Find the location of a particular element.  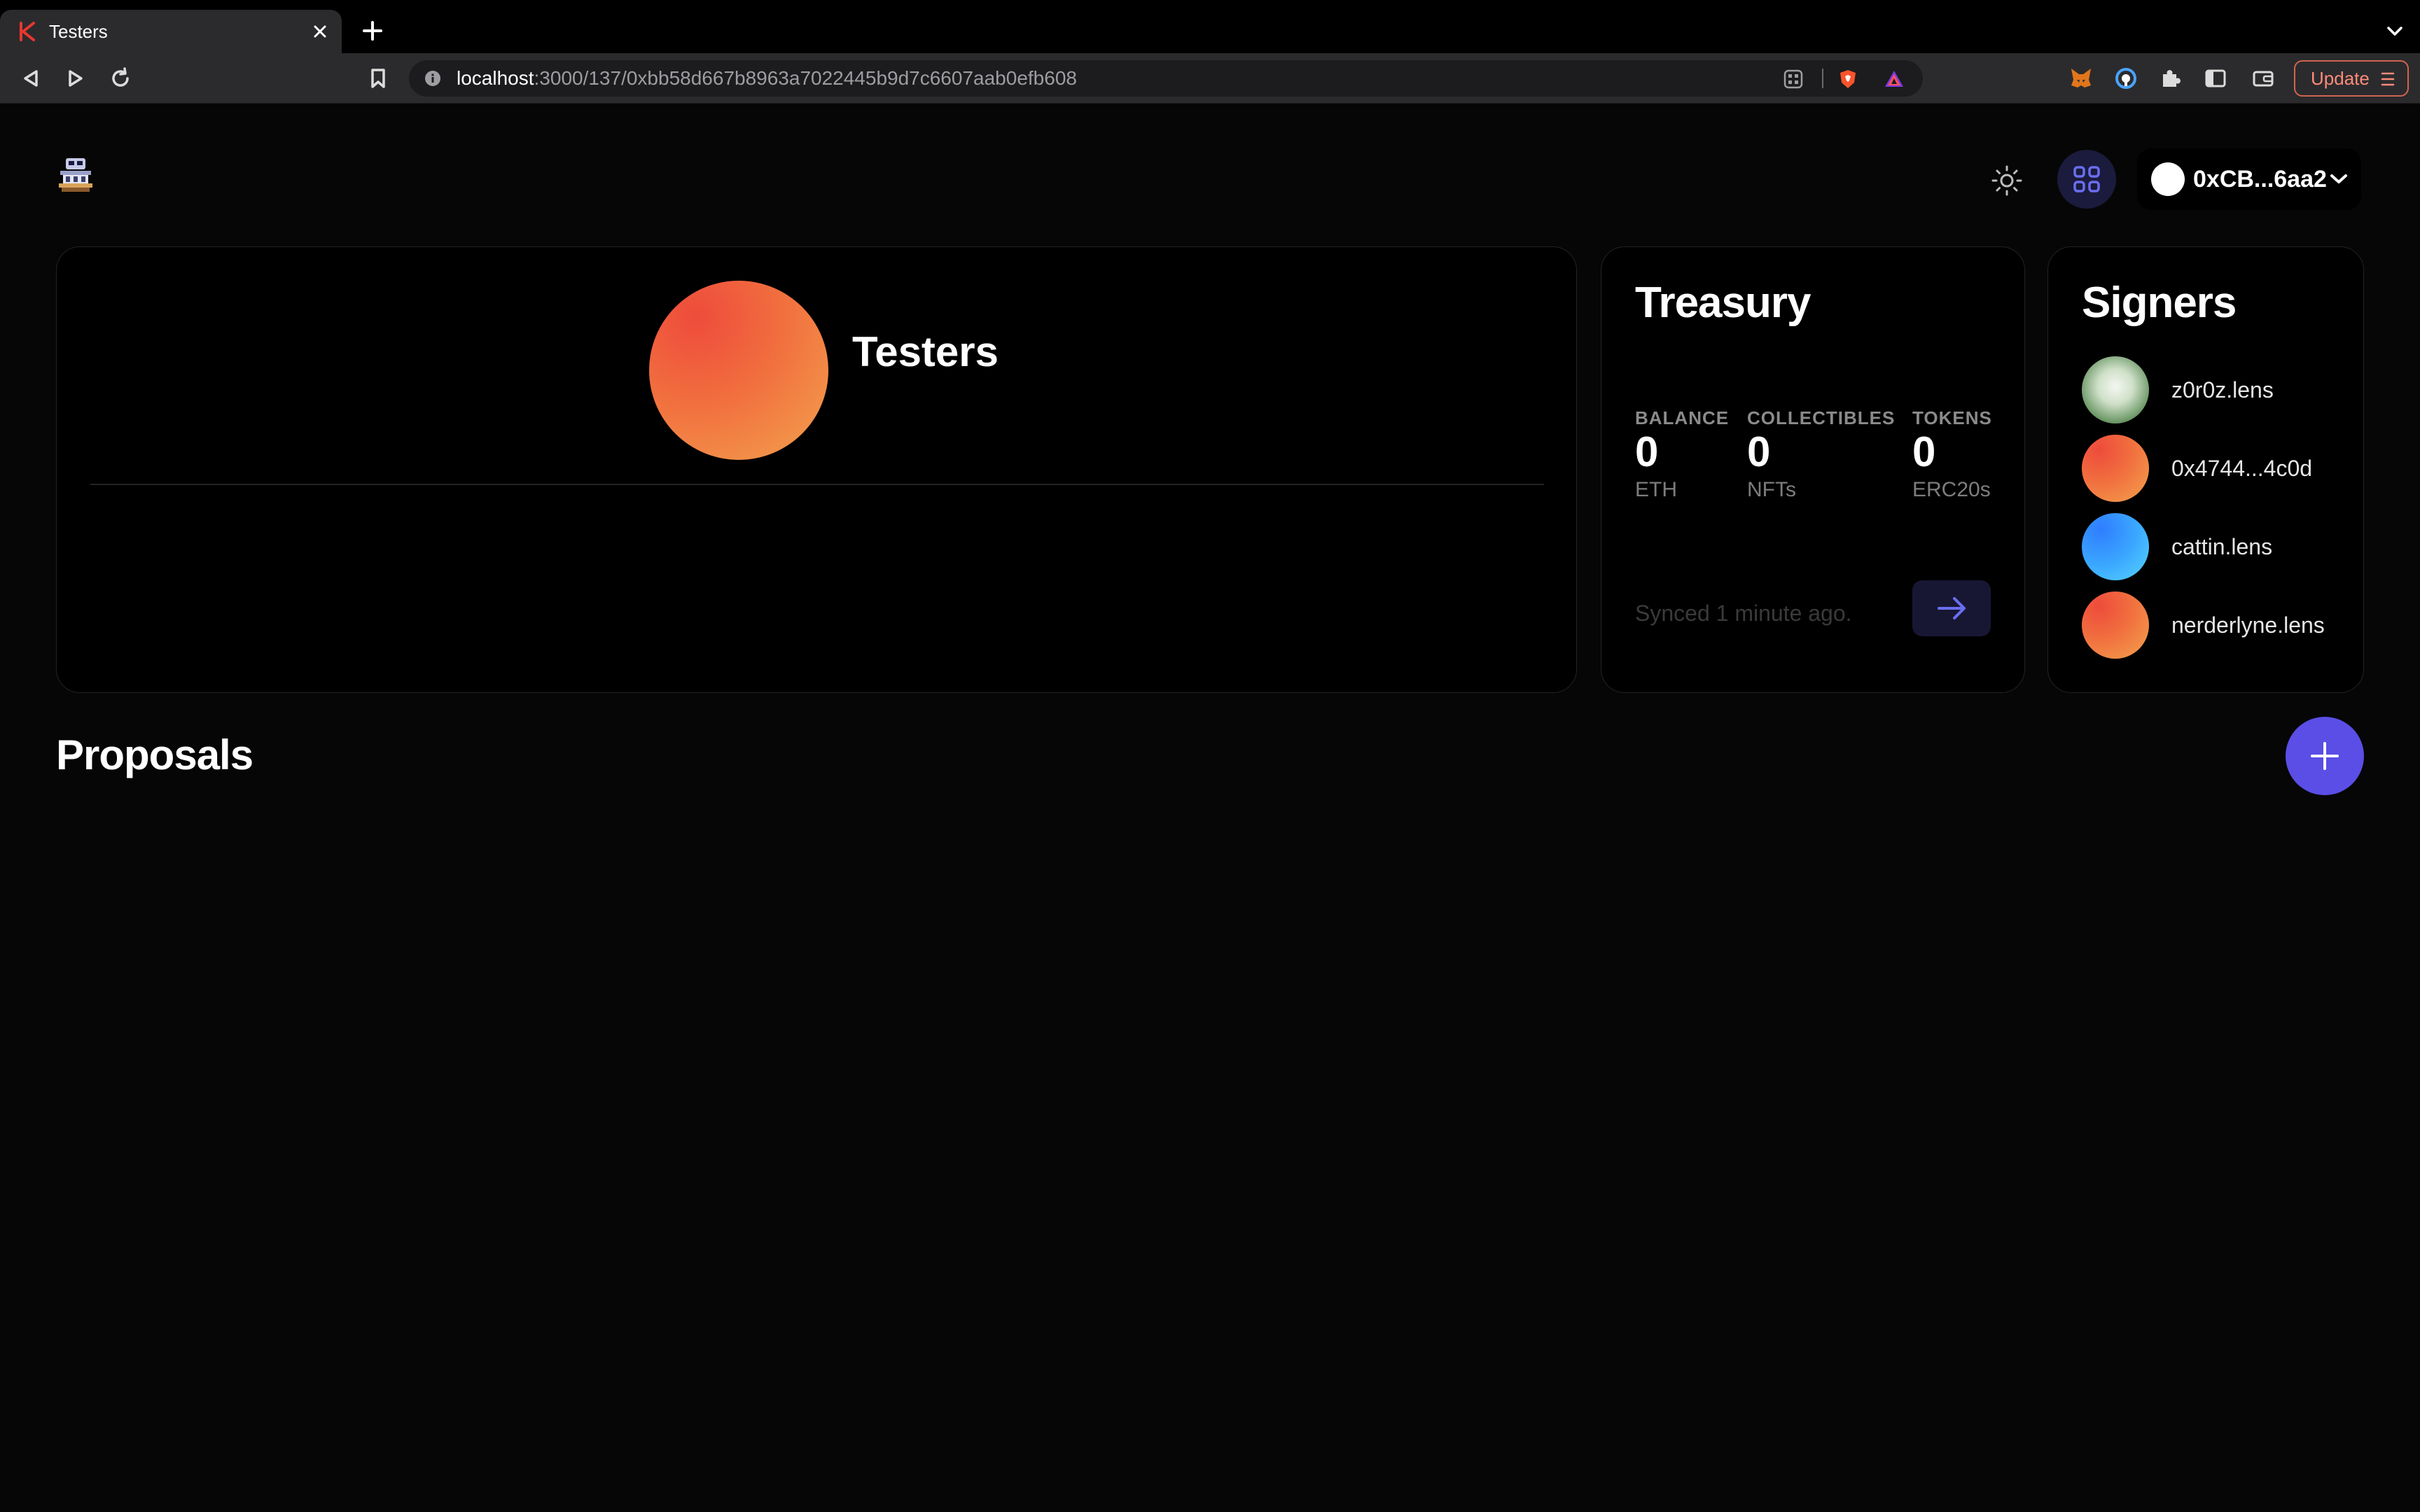

signer-item: cattin.lens is located at coordinates (2215, 546).